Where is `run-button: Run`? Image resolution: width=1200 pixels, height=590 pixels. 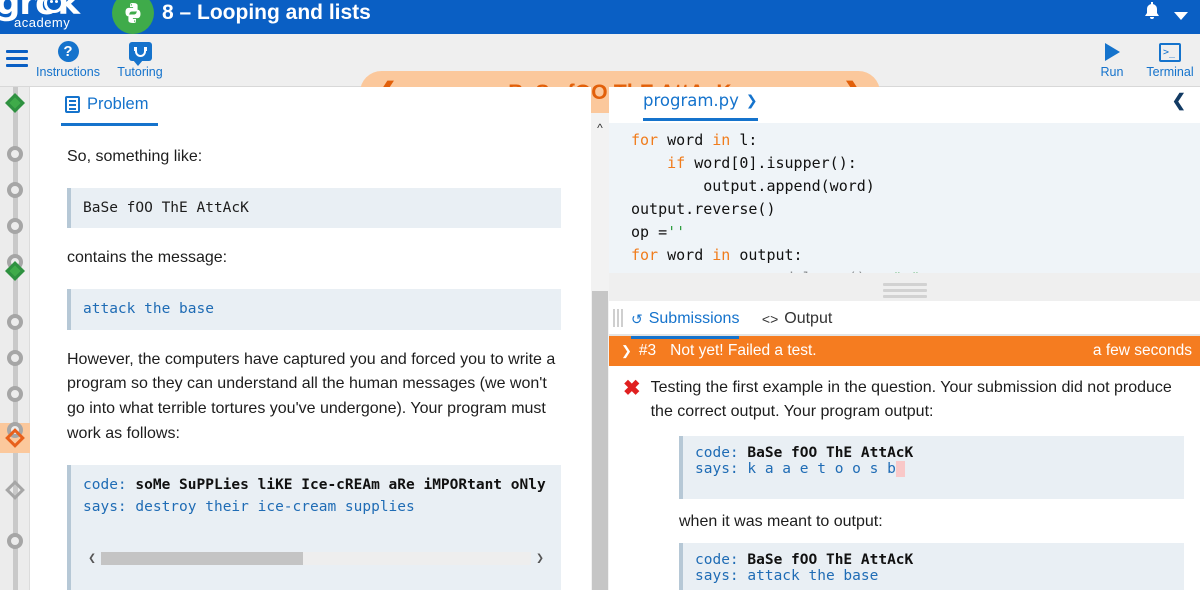 run-button: Run is located at coordinates (1112, 59).